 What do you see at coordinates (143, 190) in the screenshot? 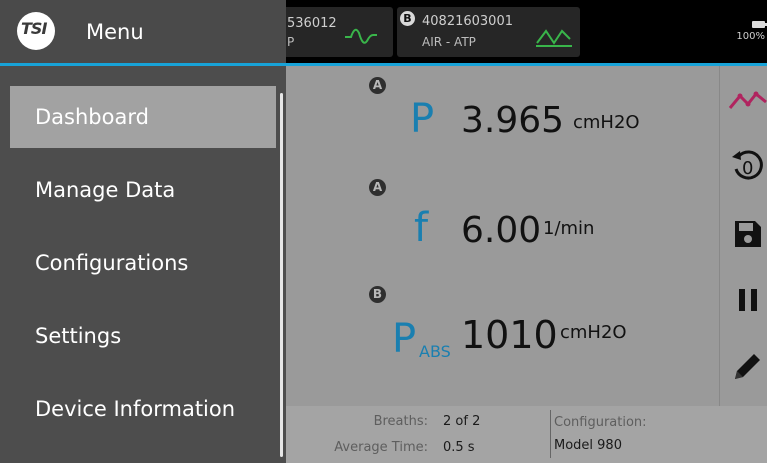
I see `menu-item-manage-data: Manage Data` at bounding box center [143, 190].